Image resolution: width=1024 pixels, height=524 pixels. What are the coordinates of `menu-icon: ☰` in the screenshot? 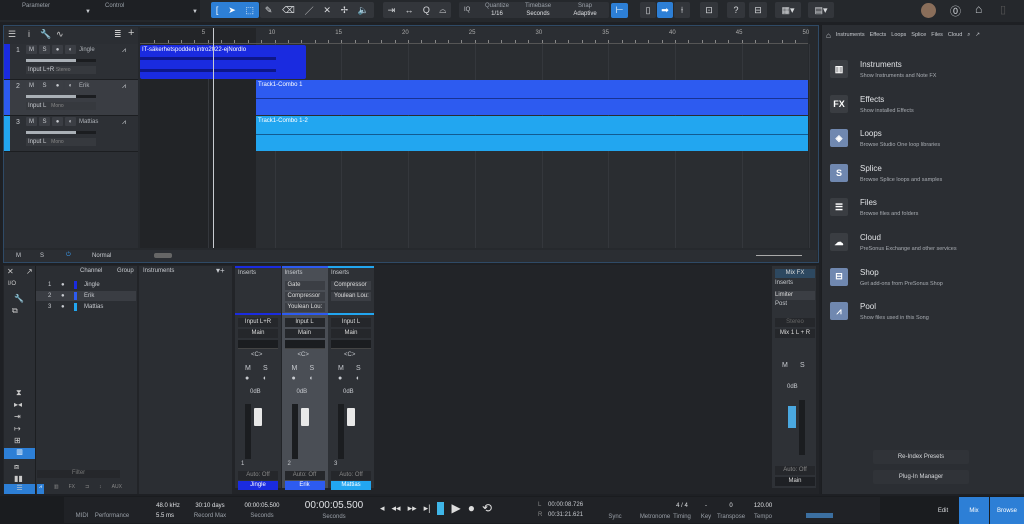 It's located at (12, 34).